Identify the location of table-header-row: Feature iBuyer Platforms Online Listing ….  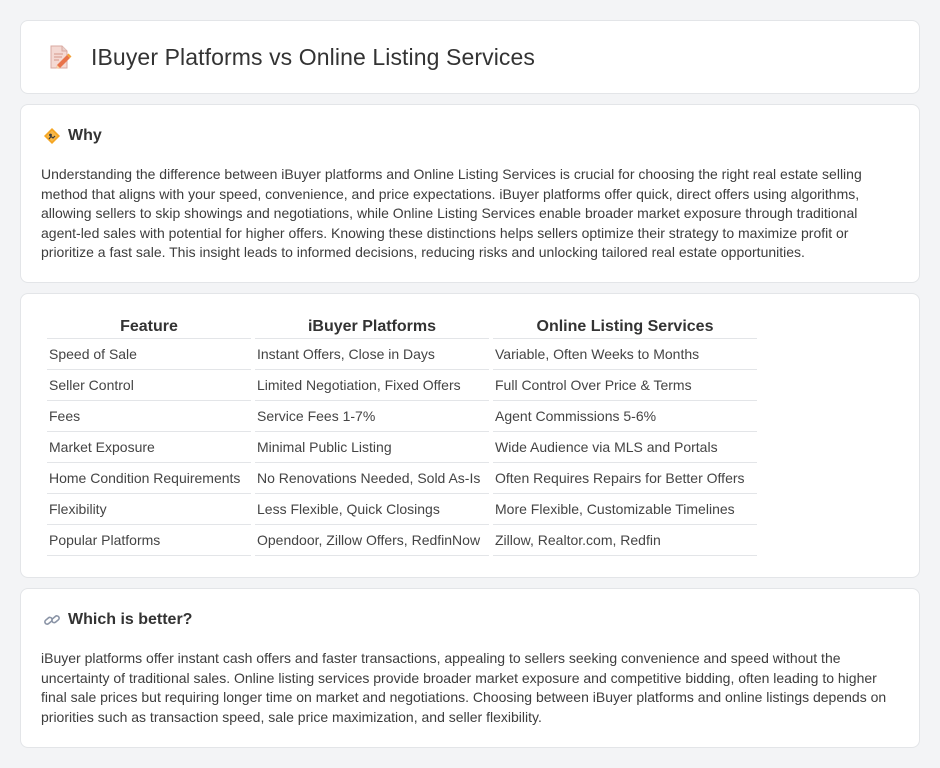
(402, 328).